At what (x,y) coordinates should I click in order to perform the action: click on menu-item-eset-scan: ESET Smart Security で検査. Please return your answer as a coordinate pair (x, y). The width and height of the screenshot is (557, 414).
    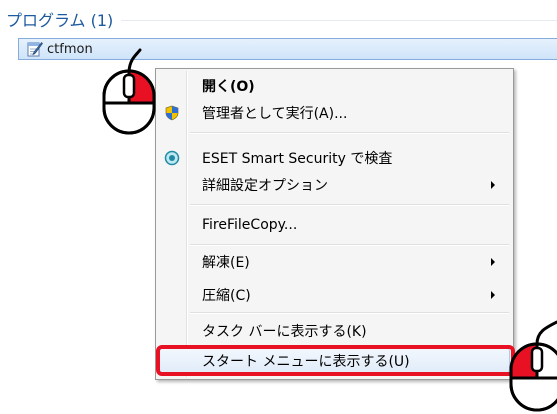
    Looking at the image, I should click on (334, 157).